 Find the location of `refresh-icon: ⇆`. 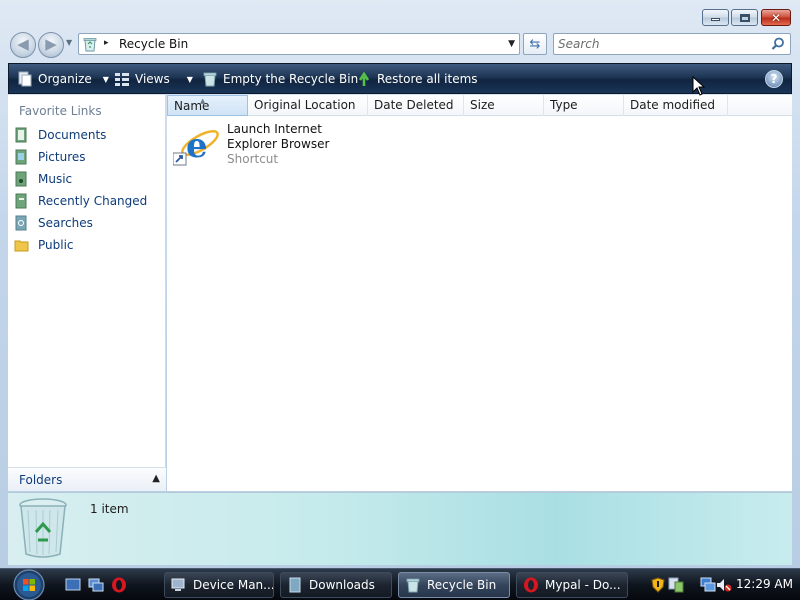

refresh-icon: ⇆ is located at coordinates (535, 44).